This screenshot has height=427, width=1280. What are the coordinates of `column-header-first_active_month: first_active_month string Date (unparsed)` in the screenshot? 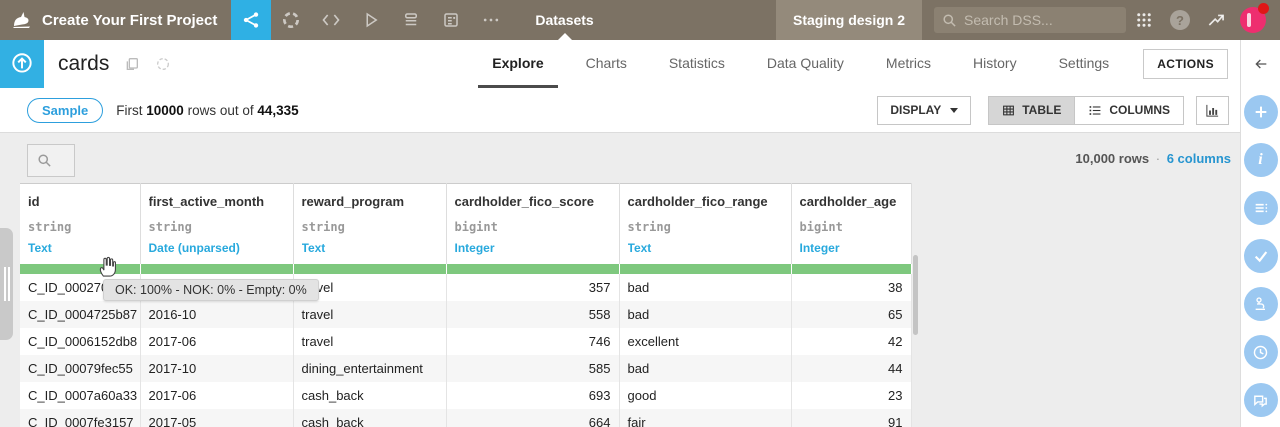 It's located at (217, 223).